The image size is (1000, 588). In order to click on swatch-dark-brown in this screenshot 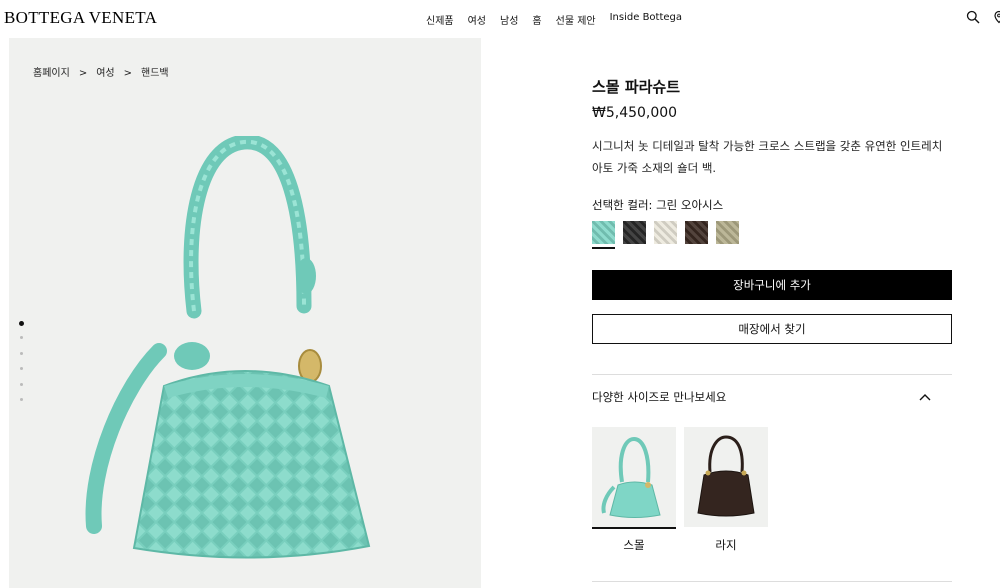, I will do `click(696, 232)`.